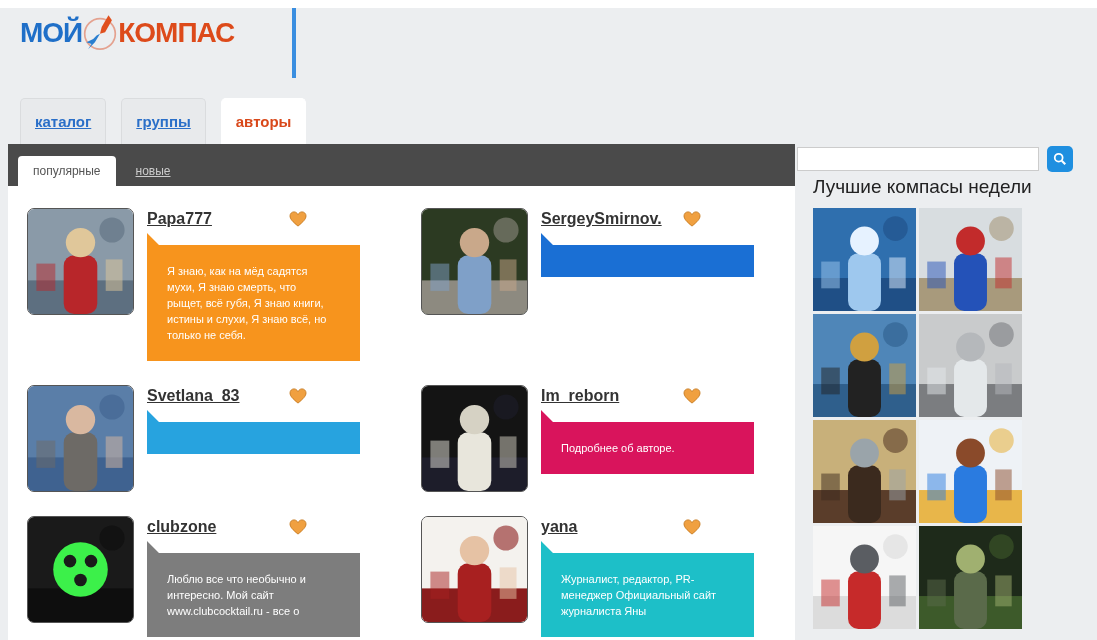 The height and width of the screenshot is (640, 1097). Describe the element at coordinates (163, 121) in the screenshot. I see `tab: группы` at that location.